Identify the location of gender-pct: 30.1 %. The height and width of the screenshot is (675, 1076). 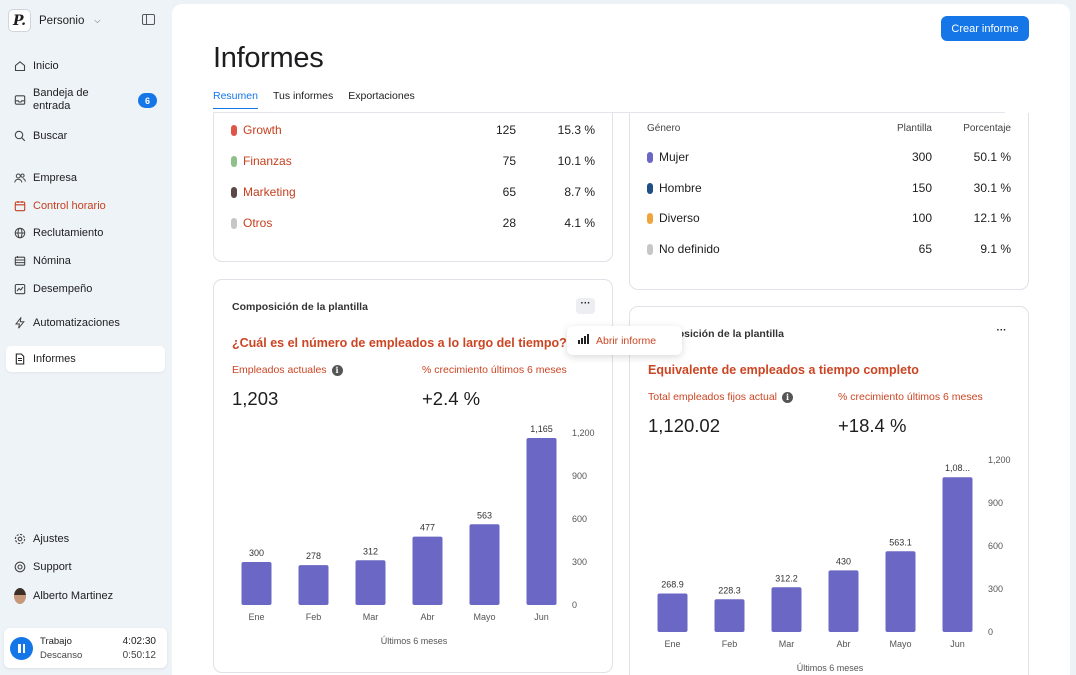
(992, 188).